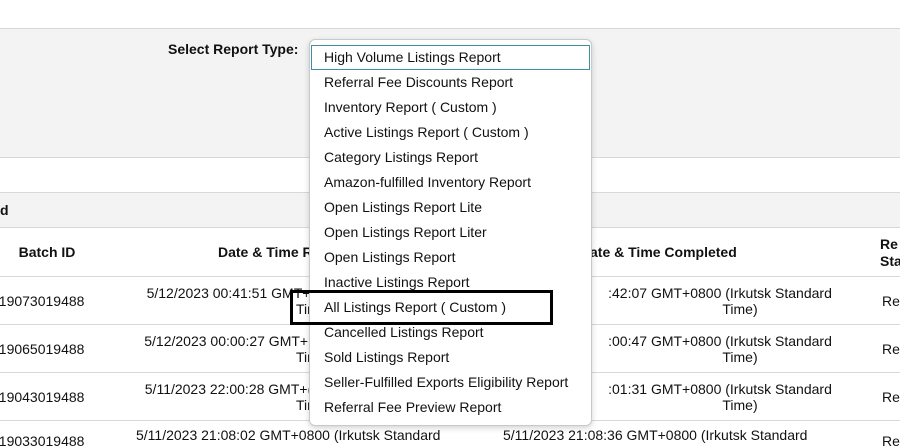 This screenshot has height=446, width=900. What do you see at coordinates (42, 439) in the screenshot?
I see `batch-id-cell: 619033019488` at bounding box center [42, 439].